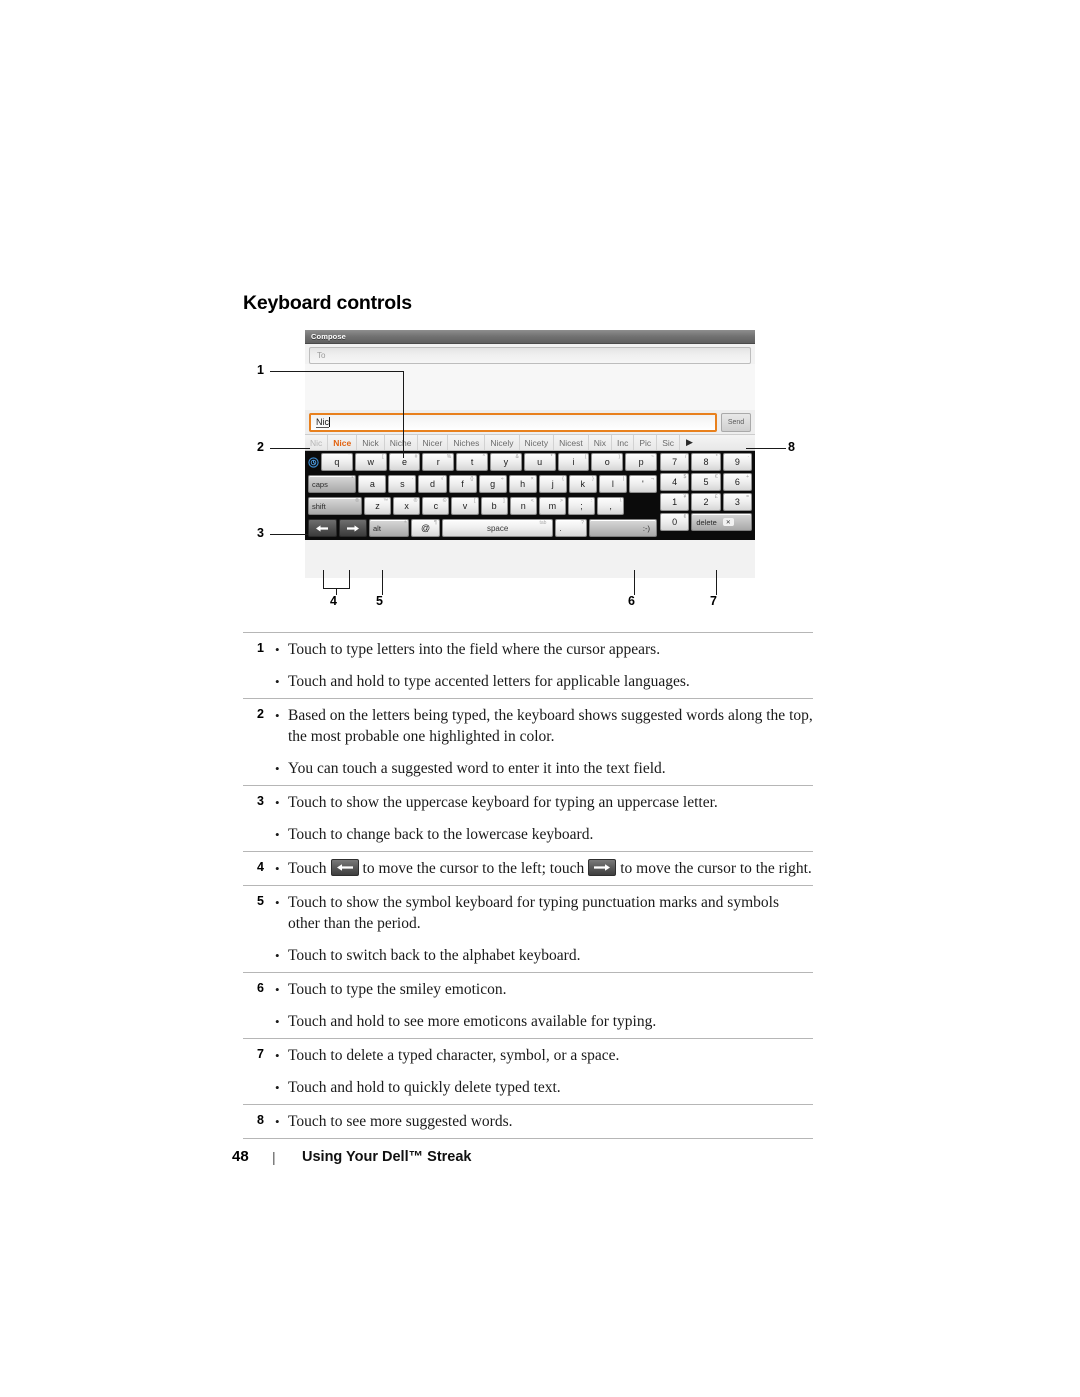  Describe the element at coordinates (401, 442) in the screenshot. I see `suggestion-niche: Niche` at that location.